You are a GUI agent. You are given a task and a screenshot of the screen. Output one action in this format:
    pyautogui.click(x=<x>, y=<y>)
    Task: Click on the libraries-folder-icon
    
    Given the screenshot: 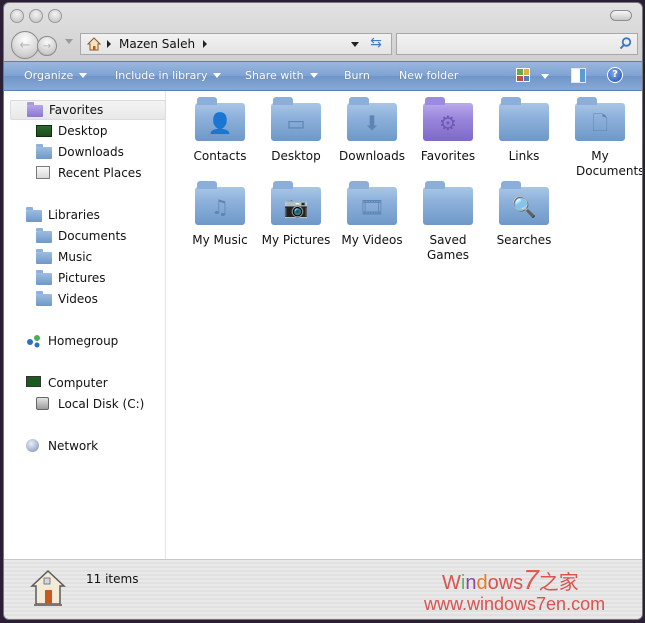 What is the action you would take?
    pyautogui.click(x=34, y=214)
    